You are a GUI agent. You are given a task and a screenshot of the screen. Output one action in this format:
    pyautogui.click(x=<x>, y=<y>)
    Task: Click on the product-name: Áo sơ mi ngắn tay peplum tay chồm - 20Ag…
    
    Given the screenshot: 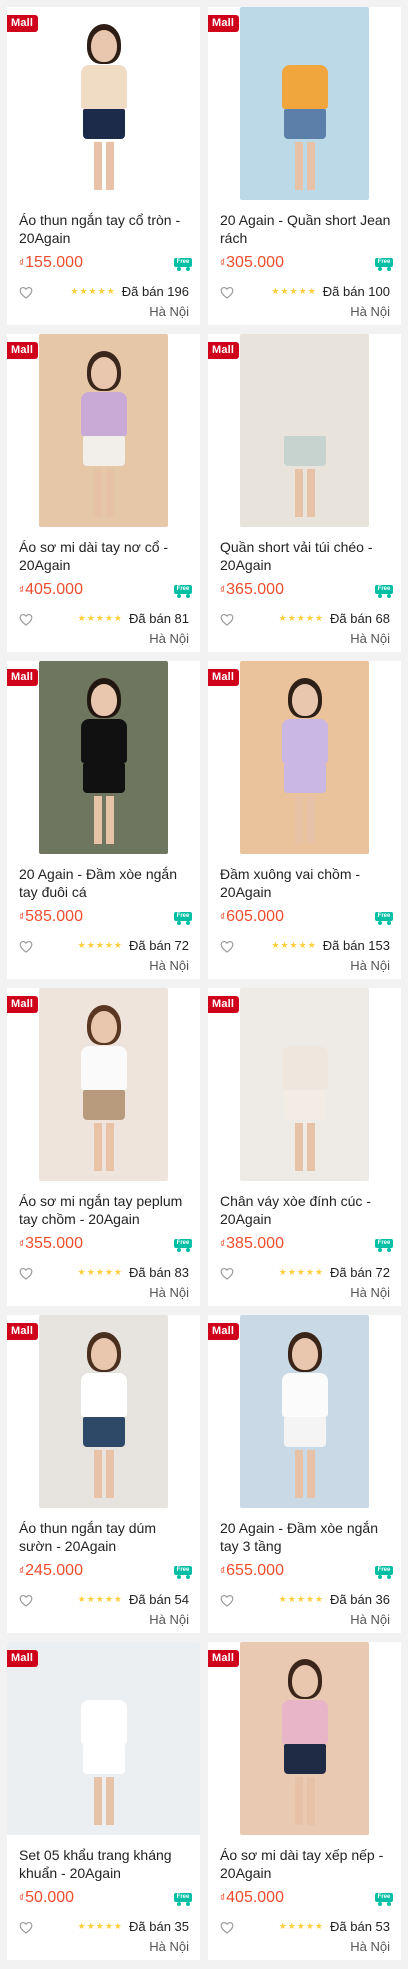 What is the action you would take?
    pyautogui.click(x=105, y=1210)
    